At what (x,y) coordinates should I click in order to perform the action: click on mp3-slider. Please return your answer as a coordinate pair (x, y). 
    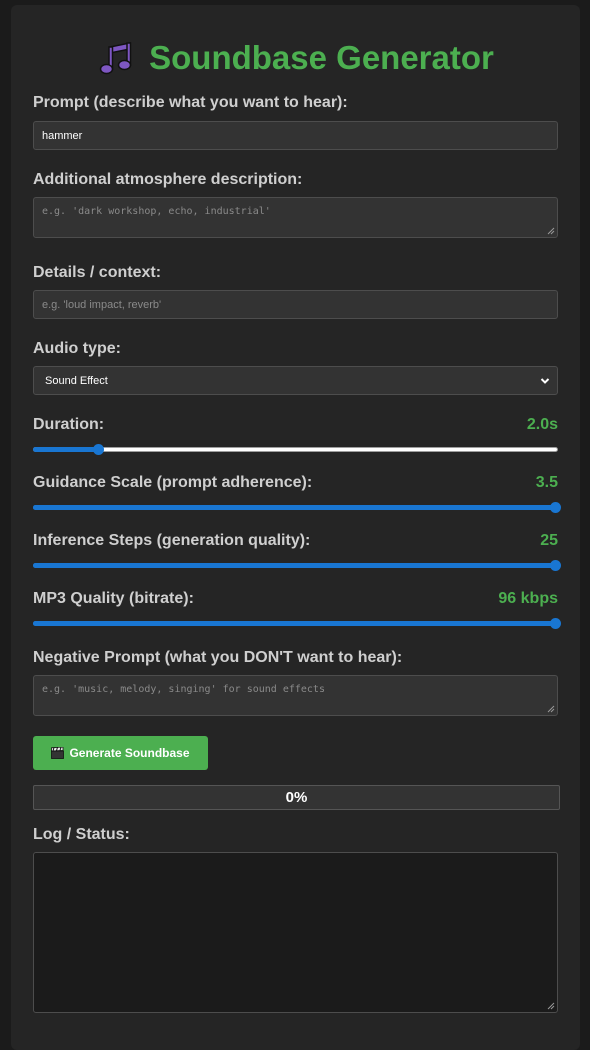
    Looking at the image, I should click on (297, 624).